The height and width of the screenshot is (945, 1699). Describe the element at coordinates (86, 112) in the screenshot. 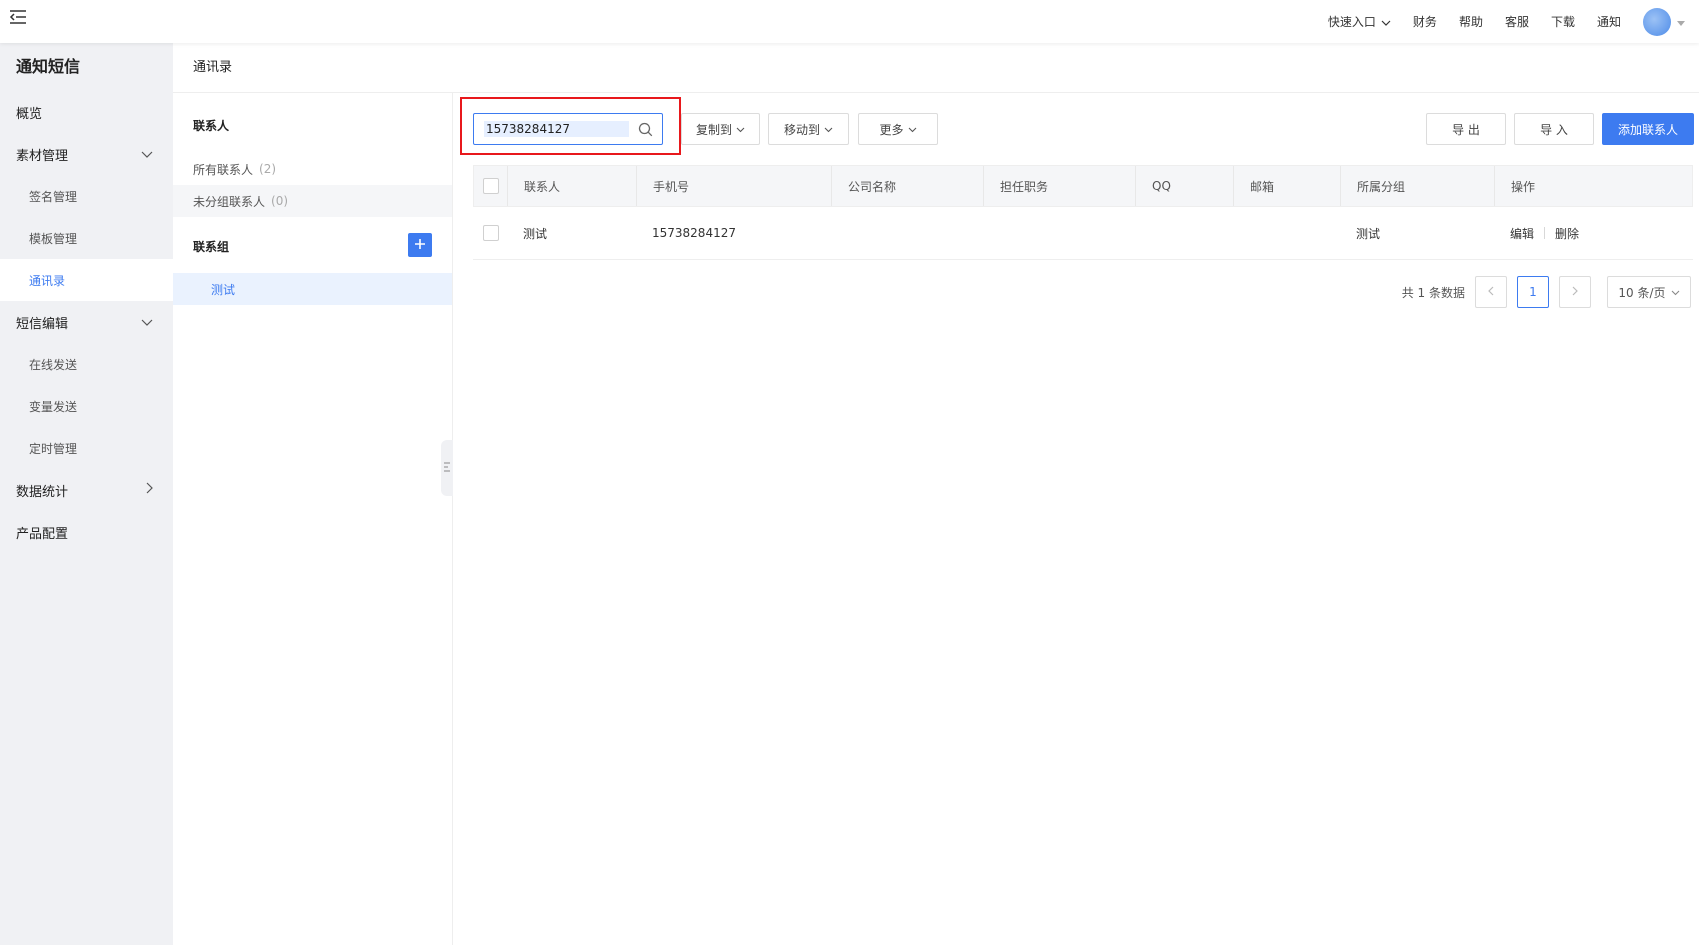

I see `sidebar-item-overview: 概览` at that location.